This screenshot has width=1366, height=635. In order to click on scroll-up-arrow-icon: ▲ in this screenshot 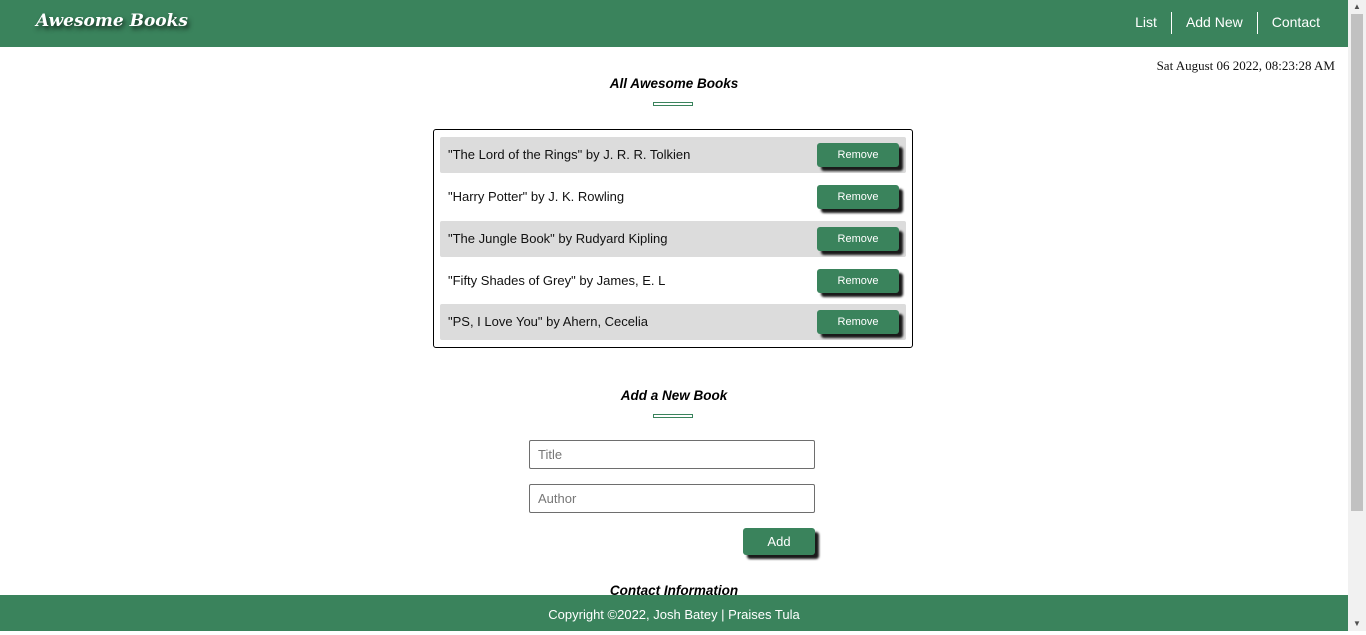, I will do `click(1357, 7)`.